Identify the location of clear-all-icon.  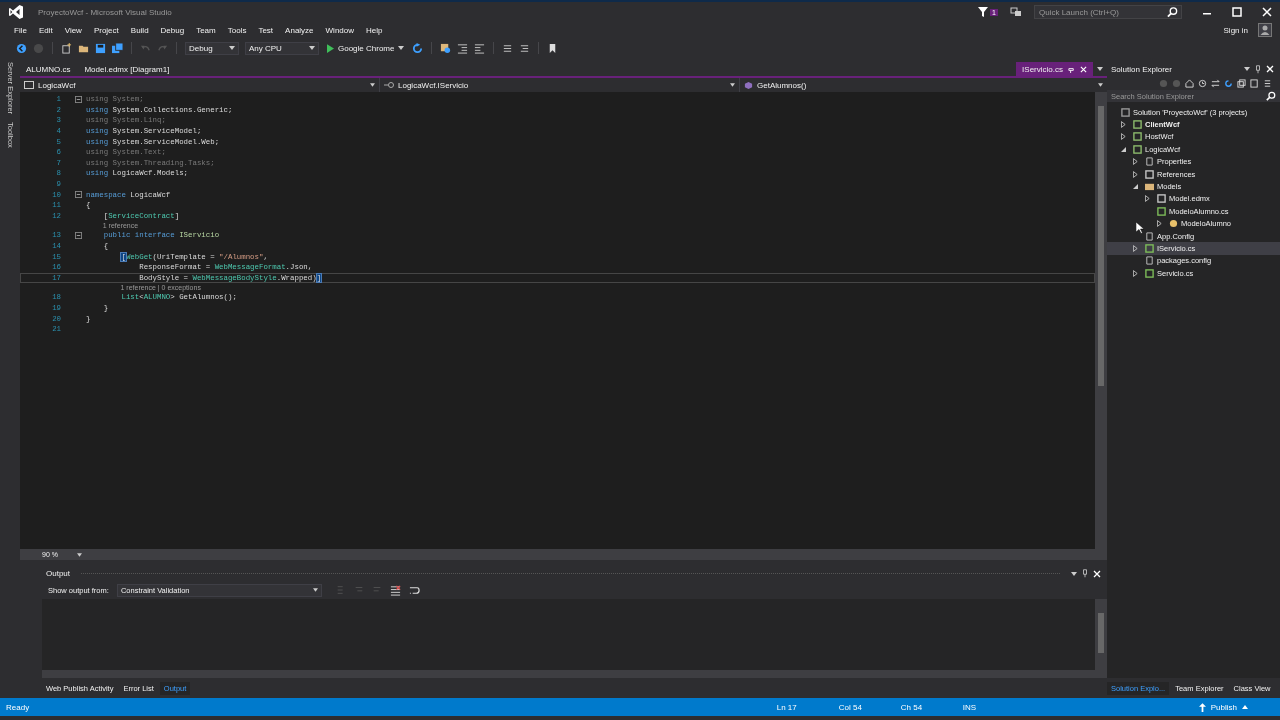
(395, 590).